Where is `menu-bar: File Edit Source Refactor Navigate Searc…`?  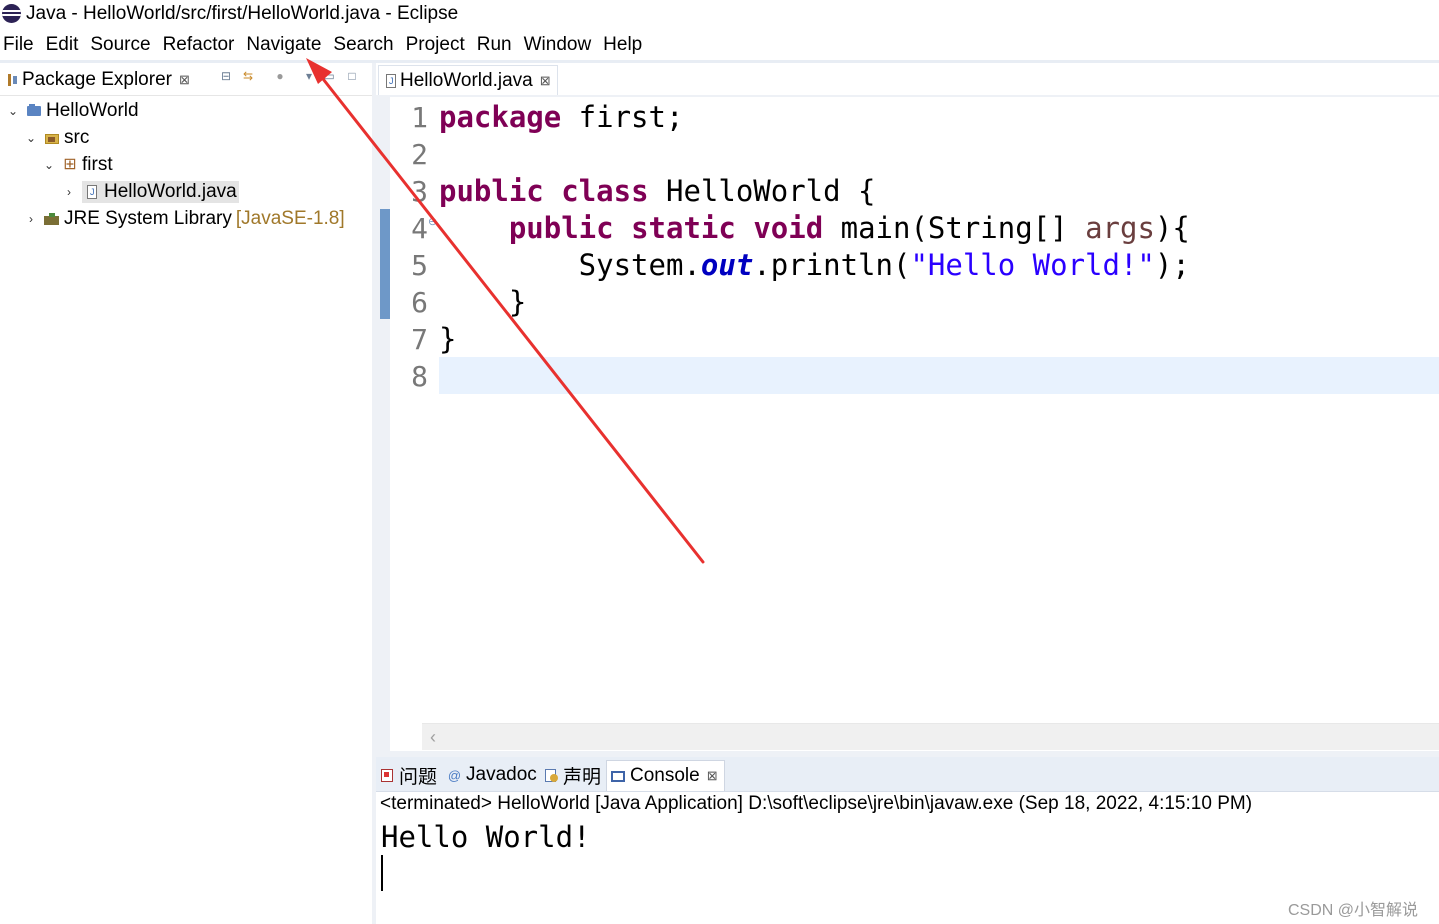 menu-bar: File Edit Source Refactor Navigate Searc… is located at coordinates (719, 45).